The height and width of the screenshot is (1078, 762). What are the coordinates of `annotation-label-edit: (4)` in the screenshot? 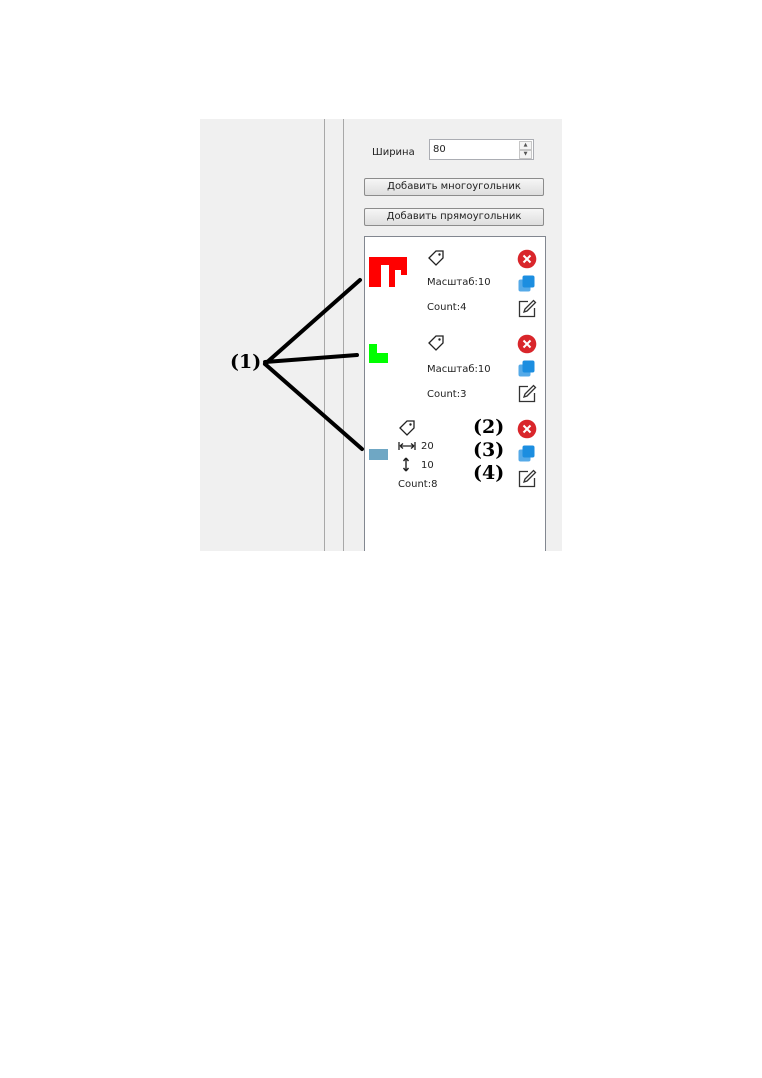 It's located at (489, 473).